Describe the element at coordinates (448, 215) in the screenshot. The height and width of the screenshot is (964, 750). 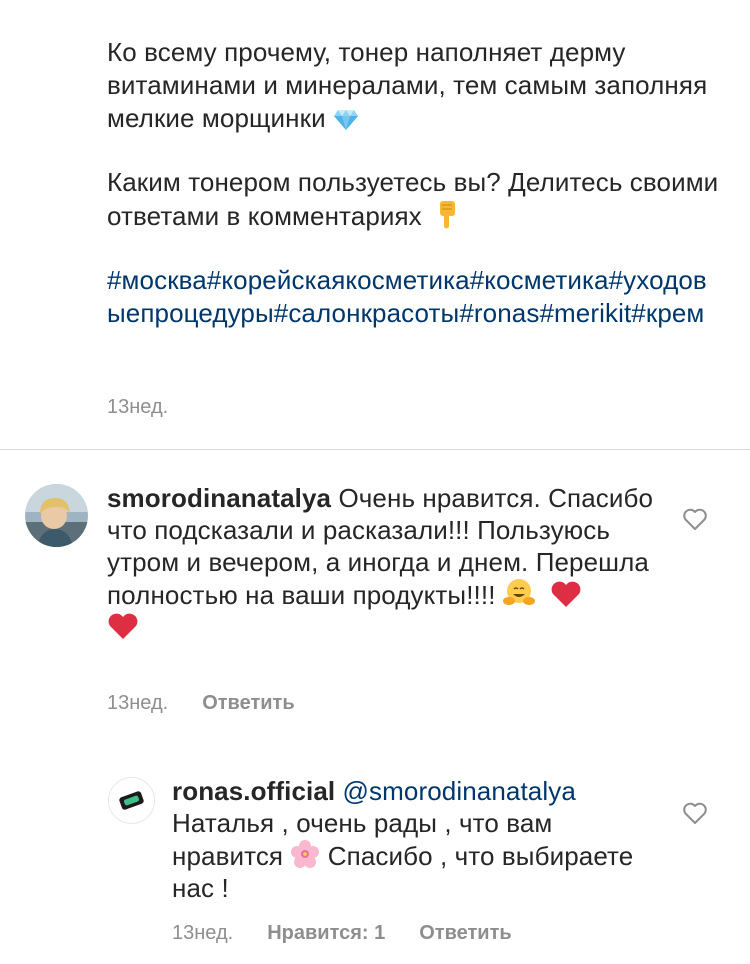
I see `pointing-down-icon` at that location.